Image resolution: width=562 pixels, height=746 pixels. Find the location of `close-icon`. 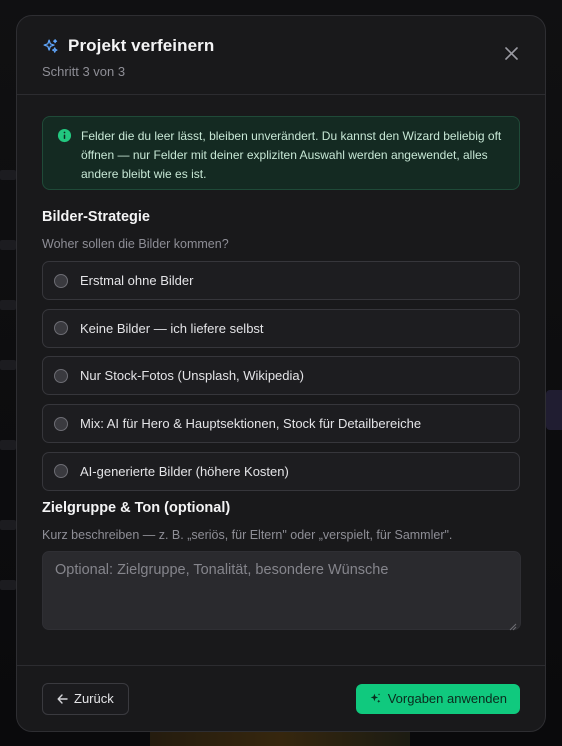

close-icon is located at coordinates (511, 53).